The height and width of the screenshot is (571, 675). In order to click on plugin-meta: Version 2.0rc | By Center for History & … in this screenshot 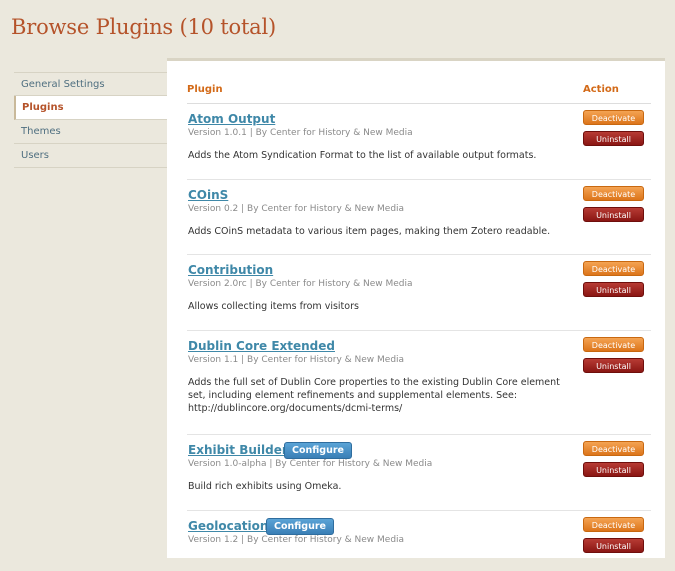, I will do `click(300, 284)`.